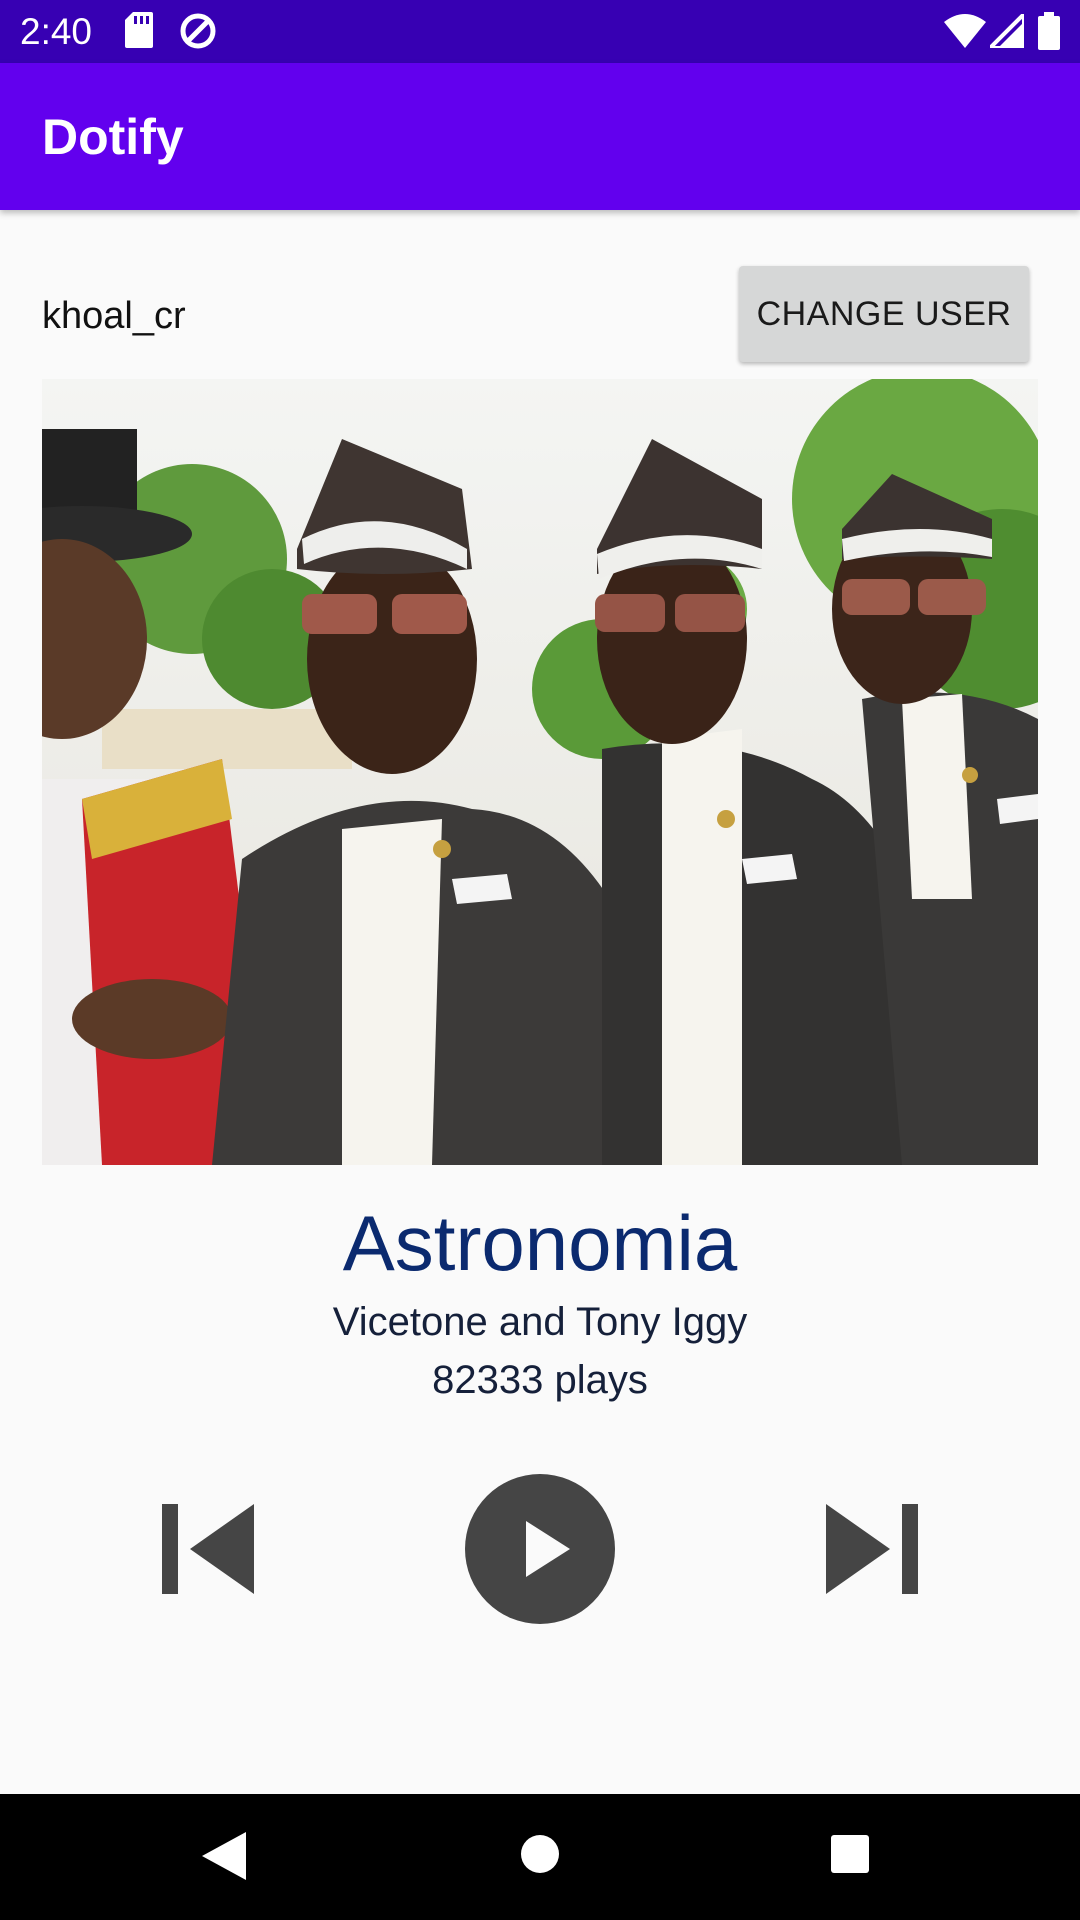 The height and width of the screenshot is (1920, 1080). I want to click on navigation-bar, so click(540, 1857).